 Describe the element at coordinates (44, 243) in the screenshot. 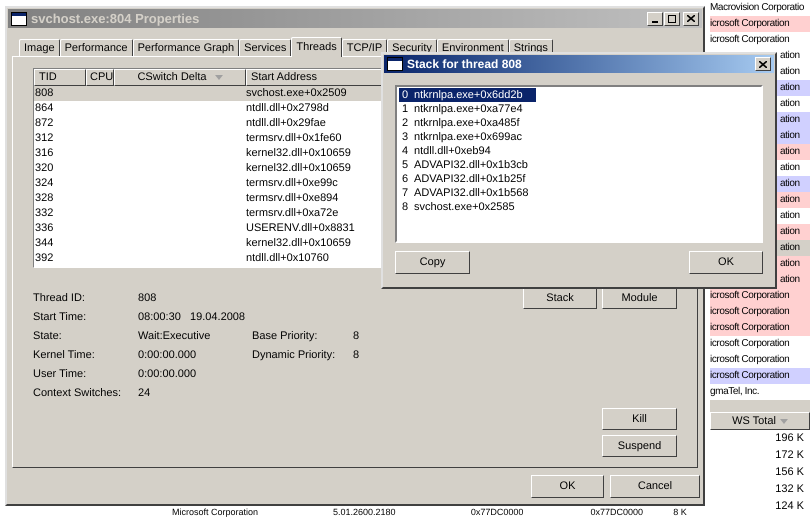

I see `table-cell-text: 344` at that location.